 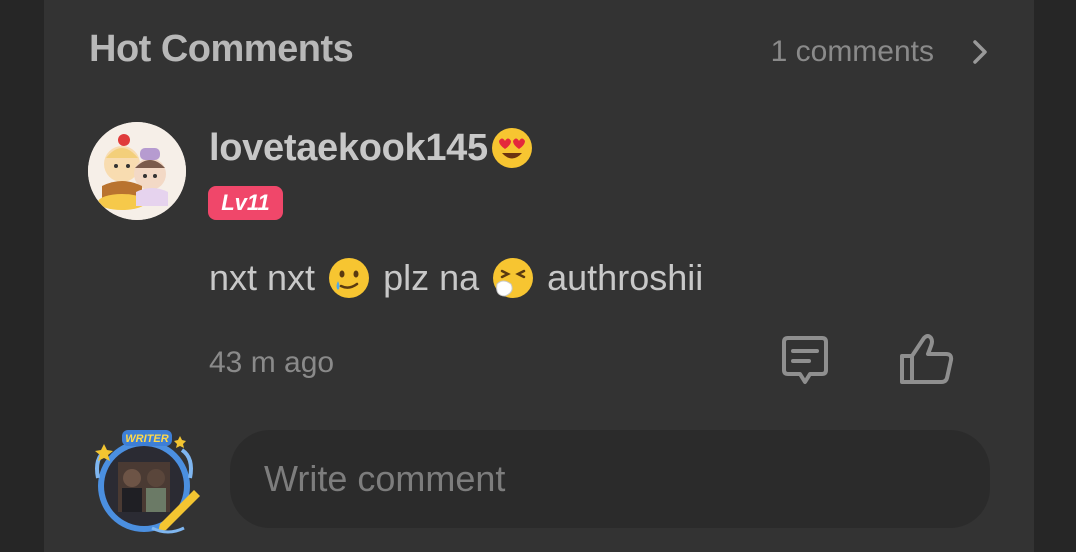 What do you see at coordinates (431, 277) in the screenshot?
I see `comment-text-part: plz na` at bounding box center [431, 277].